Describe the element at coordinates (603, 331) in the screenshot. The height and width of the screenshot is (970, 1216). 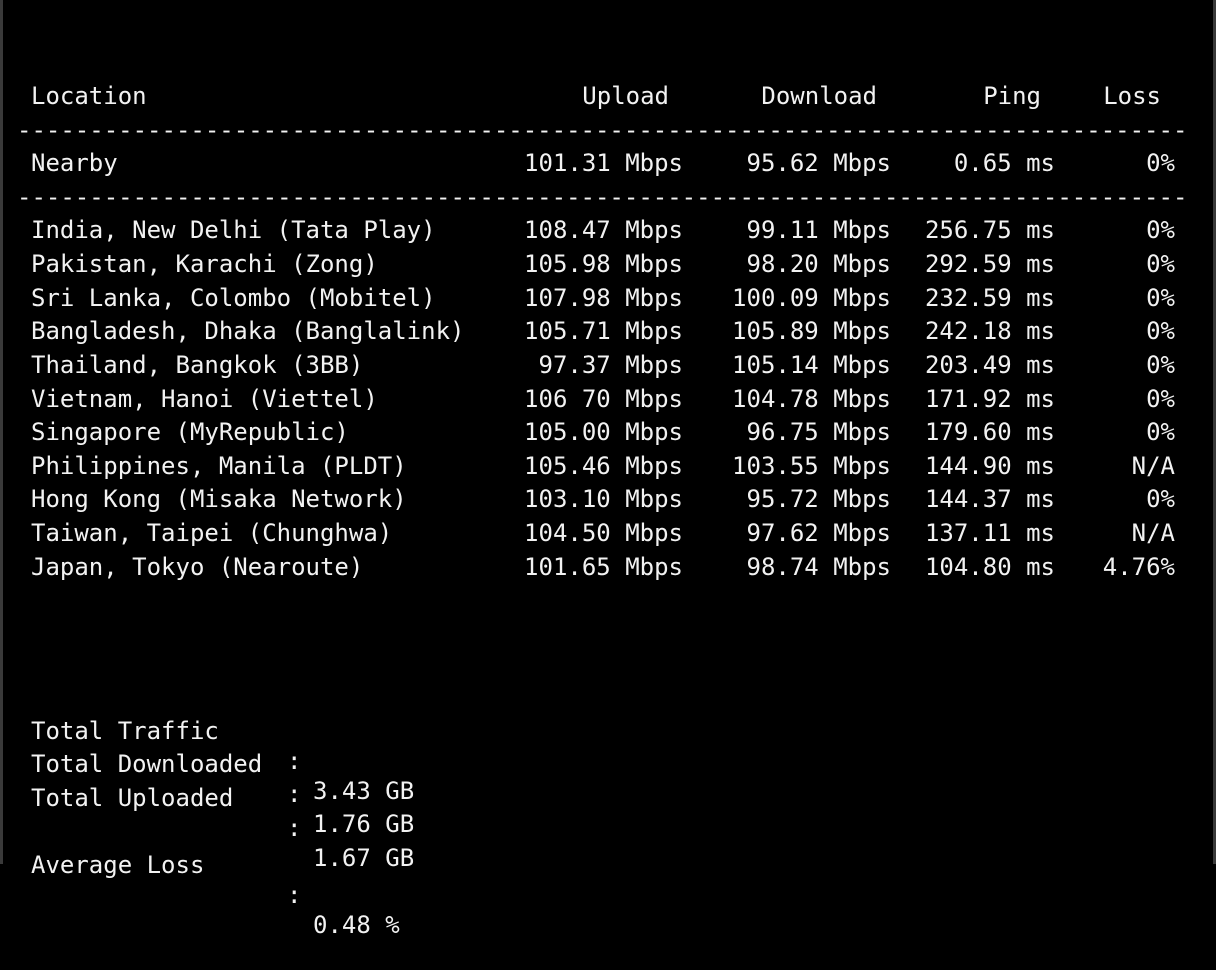
I see `row-upload: 105.71 Mbps` at that location.